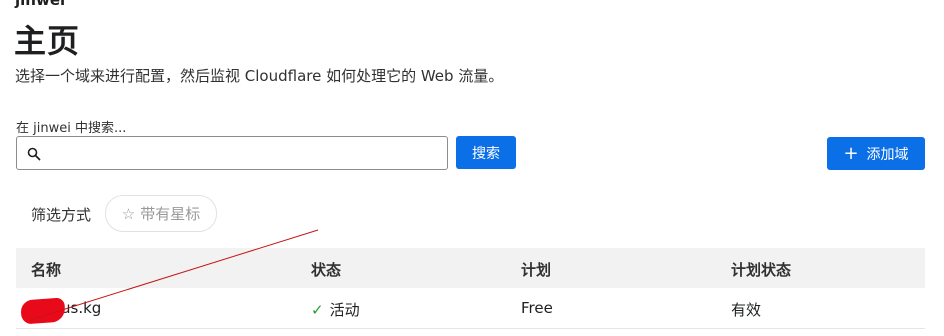  I want to click on add-domain-button: + 添加域, so click(876, 153).